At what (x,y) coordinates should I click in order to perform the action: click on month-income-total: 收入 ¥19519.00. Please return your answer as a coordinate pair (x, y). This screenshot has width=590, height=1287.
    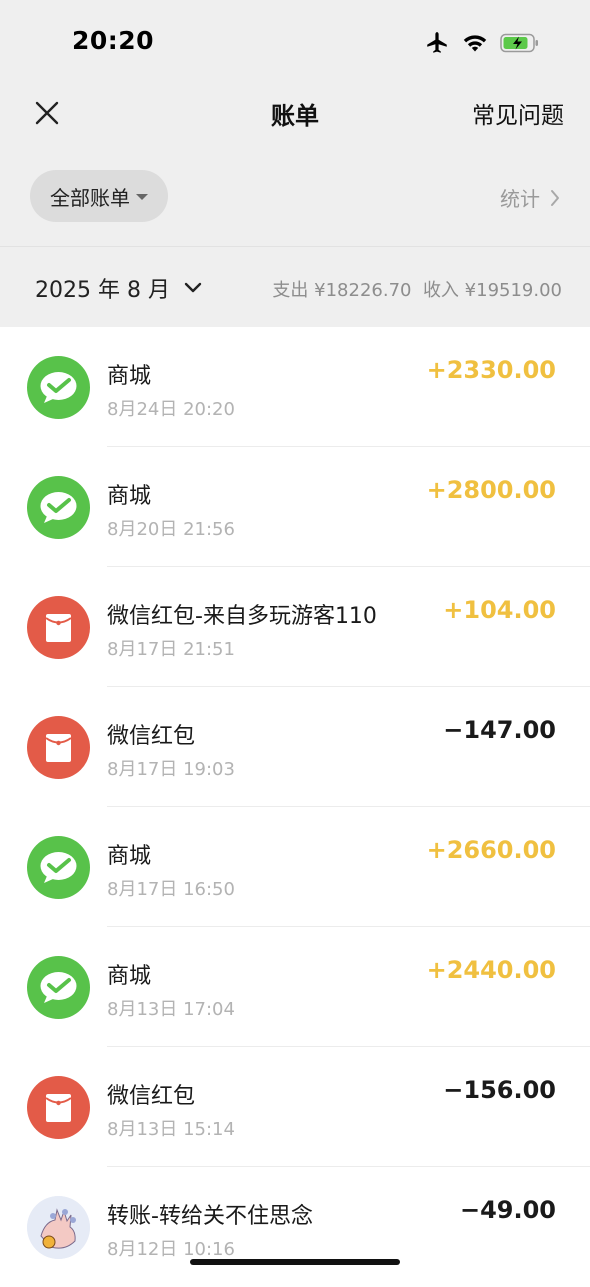
    Looking at the image, I should click on (492, 290).